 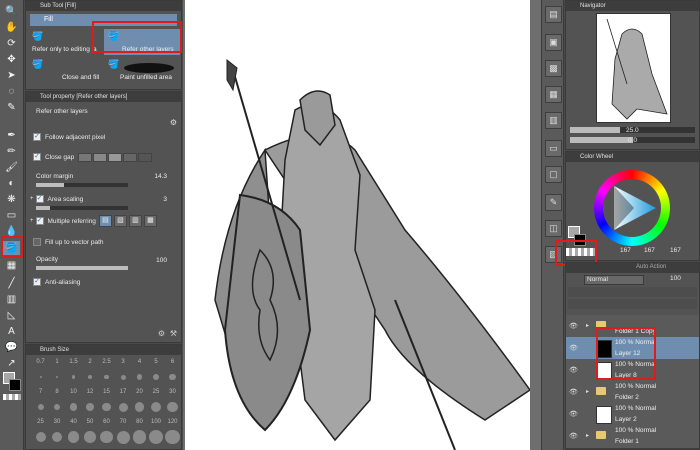 I want to click on brush-size-preset: 5, so click(x=156, y=370).